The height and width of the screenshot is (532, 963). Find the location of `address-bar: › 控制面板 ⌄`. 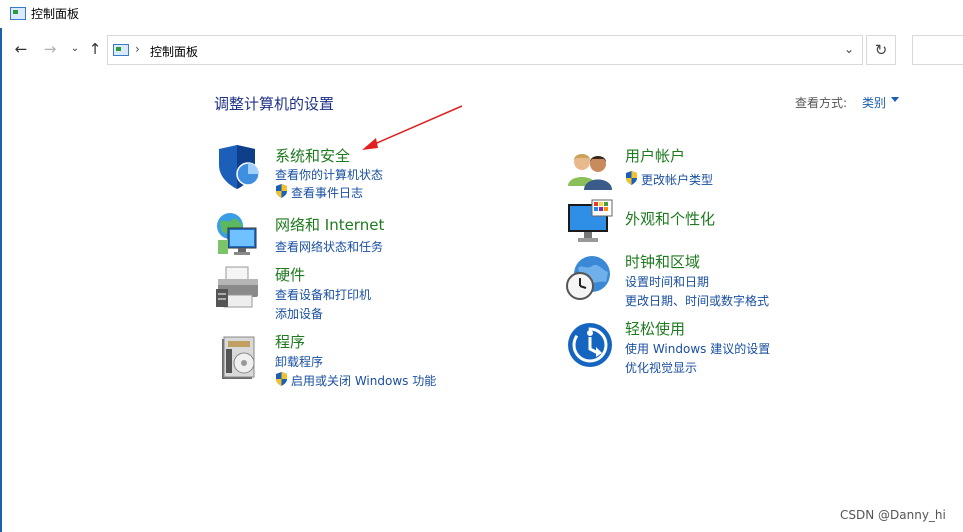

address-bar: › 控制面板 ⌄ is located at coordinates (485, 50).